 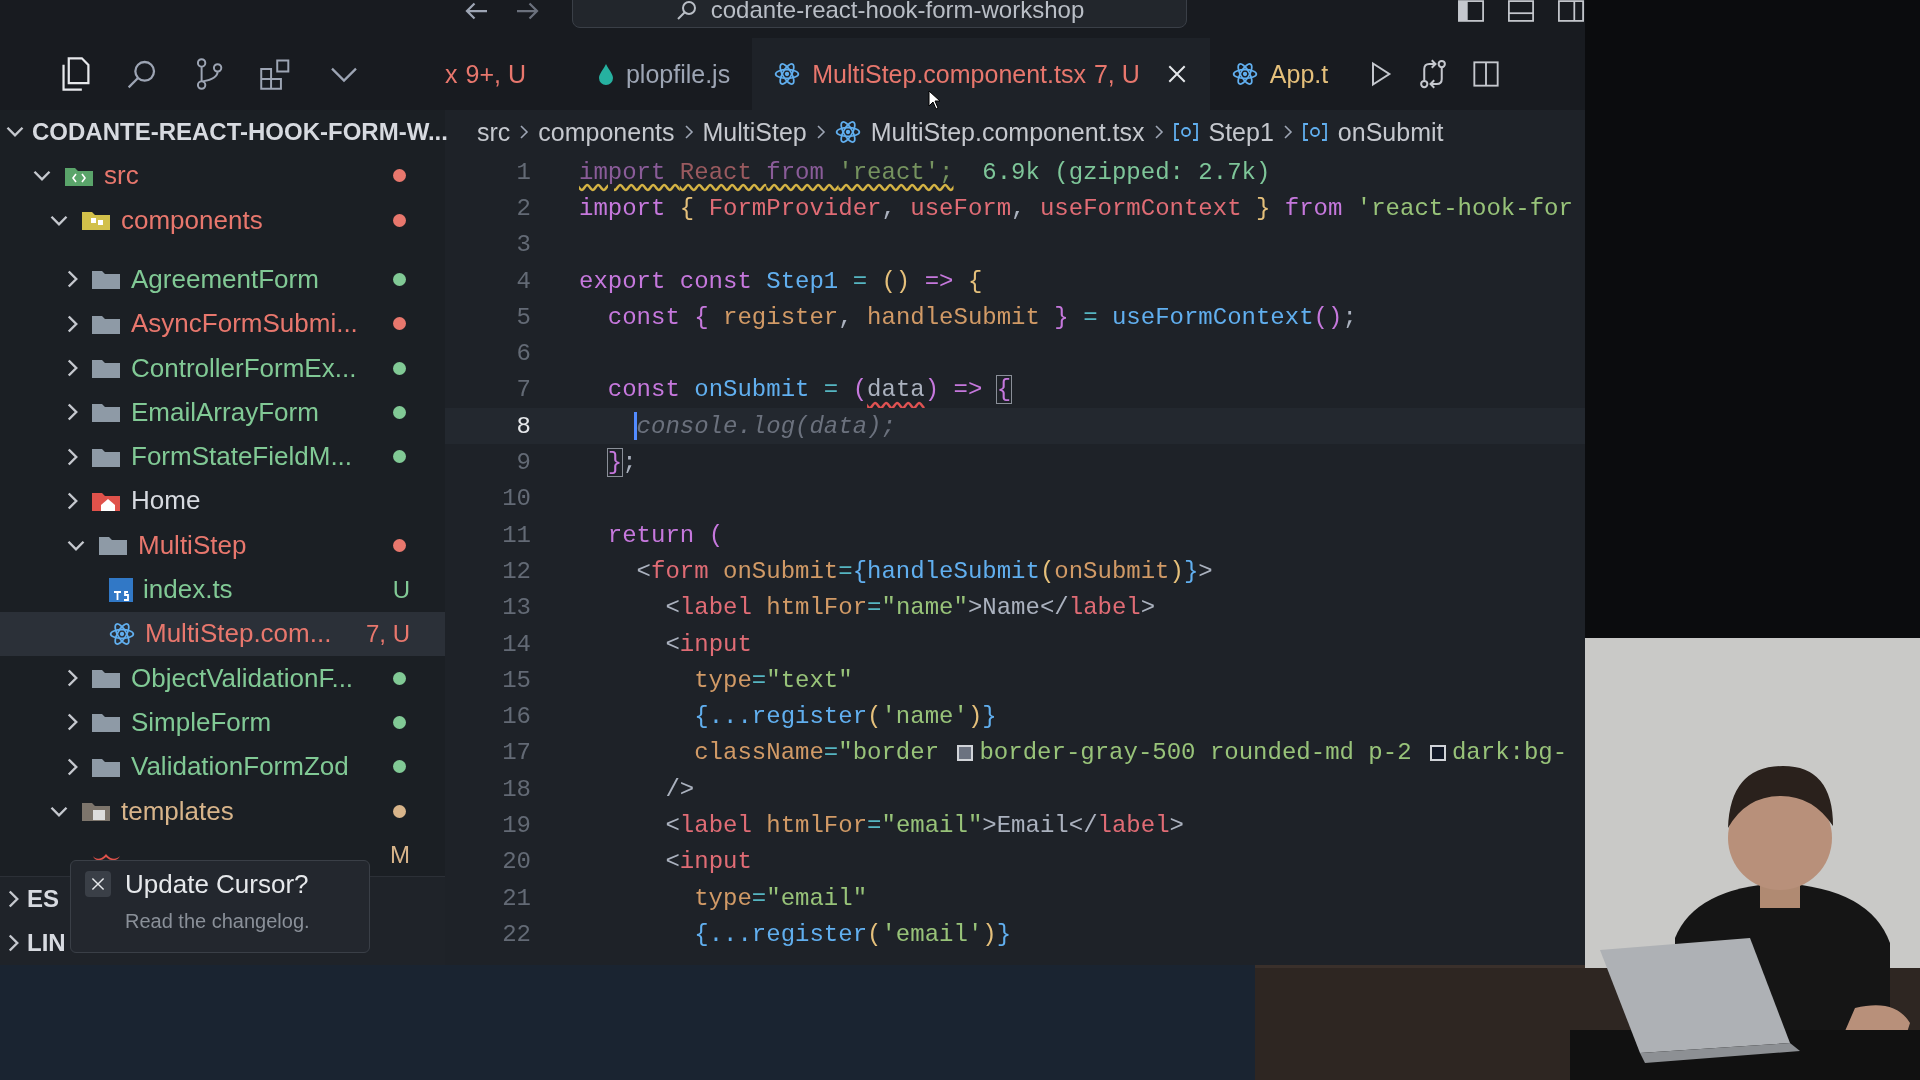 What do you see at coordinates (222, 766) in the screenshot?
I see `tree-item: ValidationFormZod` at bounding box center [222, 766].